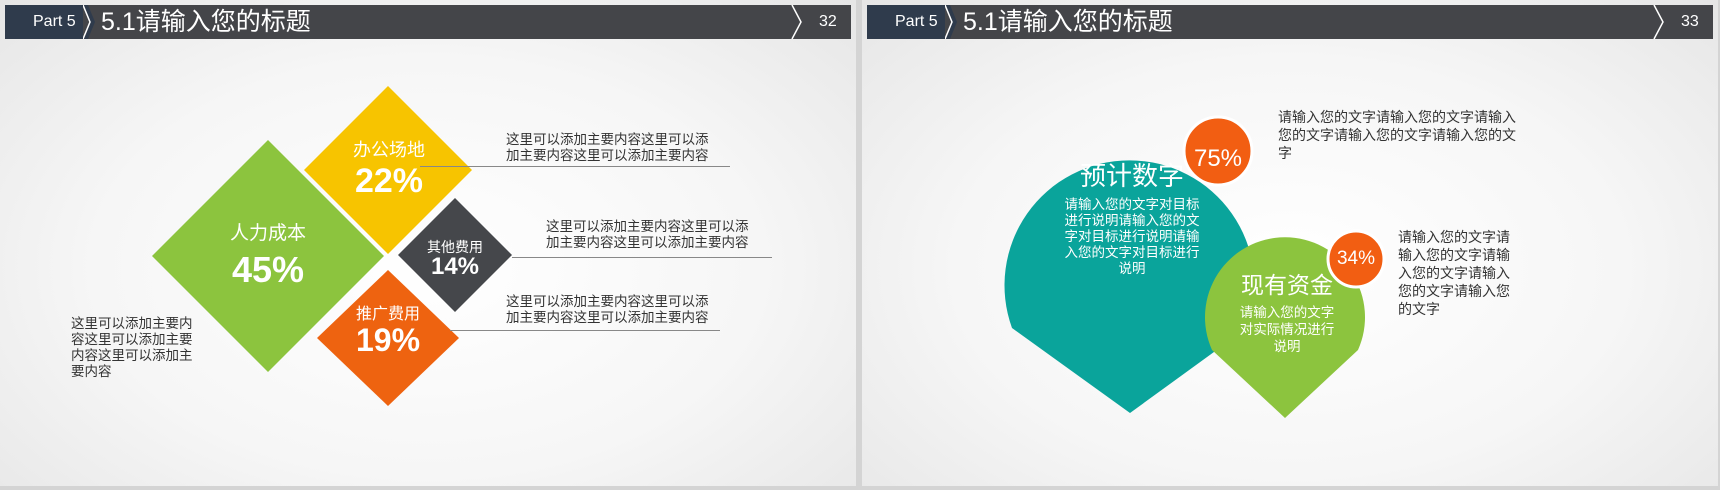 This screenshot has width=1720, height=490. I want to click on diamond-hr-label-group: 人力成本 45%, so click(268, 254).